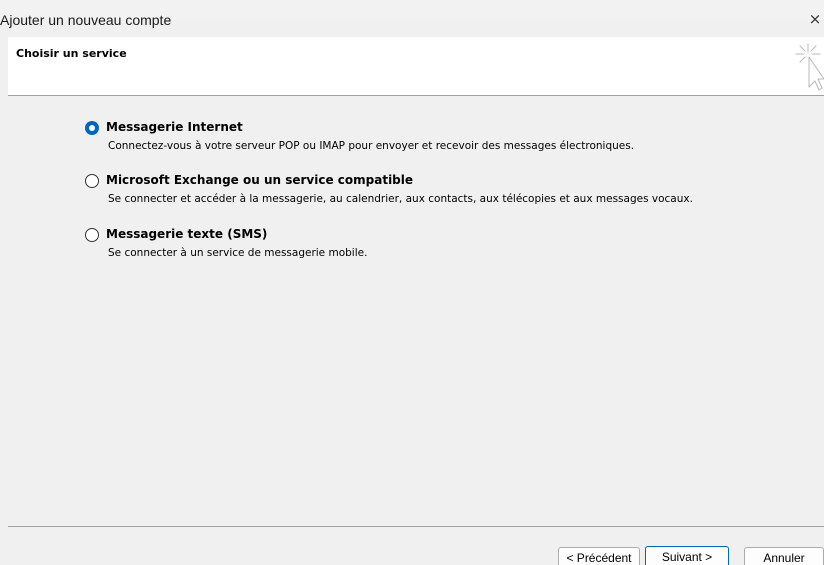 The width and height of the screenshot is (824, 565). Describe the element at coordinates (416, 66) in the screenshot. I see `header-panel` at that location.